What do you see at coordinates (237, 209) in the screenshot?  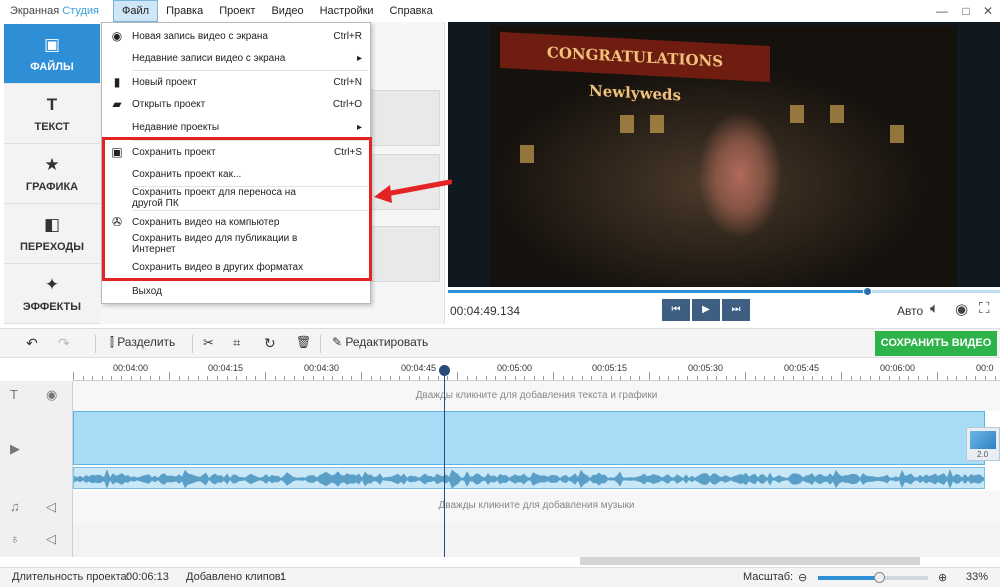 I see `highlight-annotation` at bounding box center [237, 209].